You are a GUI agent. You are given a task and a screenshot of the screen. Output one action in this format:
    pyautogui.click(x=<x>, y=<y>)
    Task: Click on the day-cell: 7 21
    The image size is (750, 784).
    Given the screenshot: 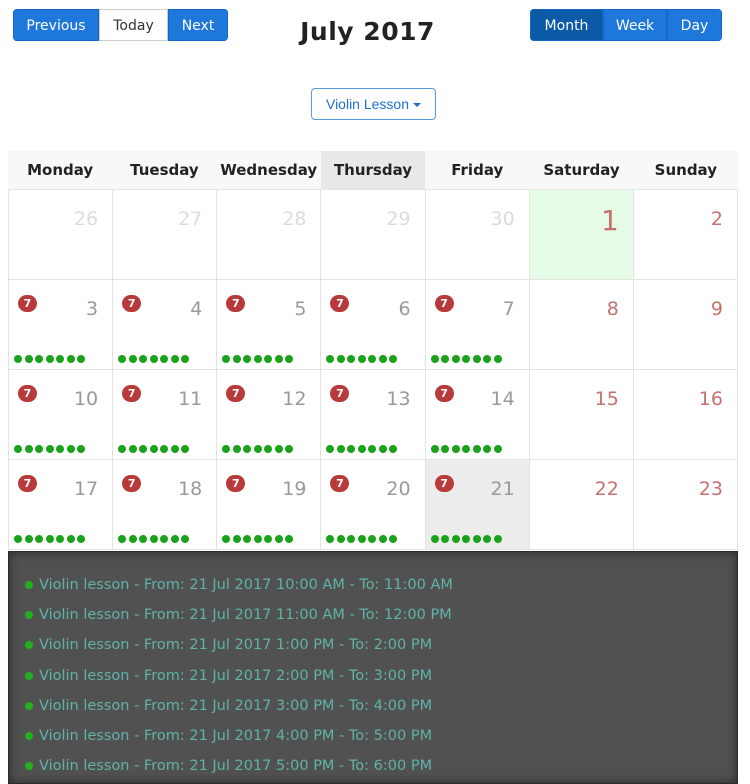 What is the action you would take?
    pyautogui.click(x=477, y=504)
    